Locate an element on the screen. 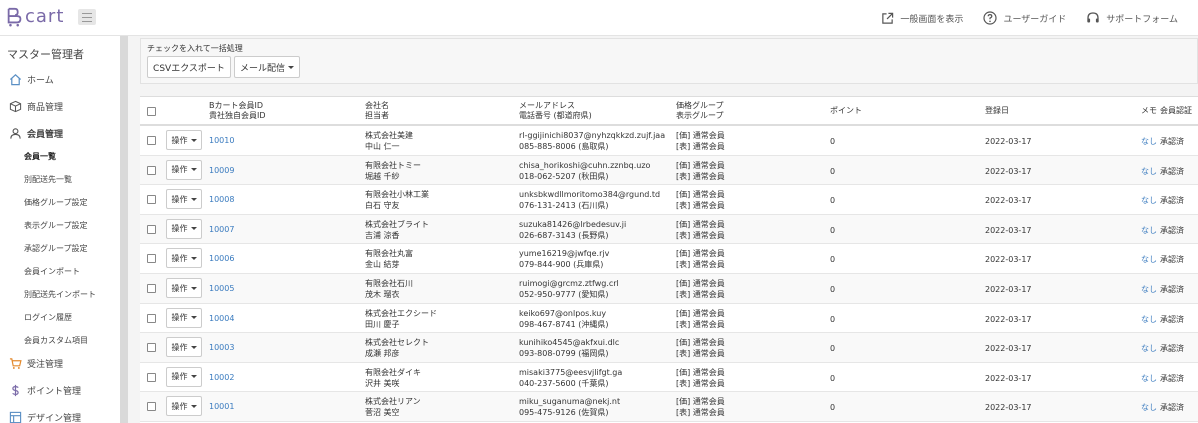 Image resolution: width=1198 pixels, height=423 pixels. member-id-link: 10006 is located at coordinates (221, 258).